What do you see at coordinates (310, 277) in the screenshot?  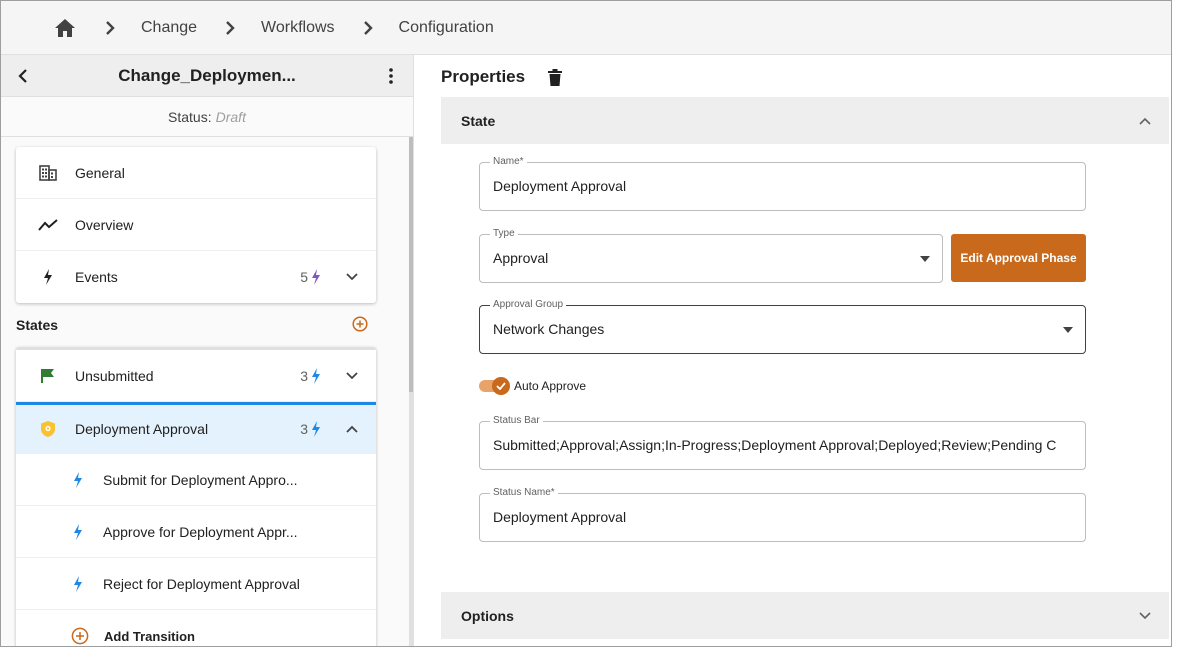 I see `events-count: 5` at bounding box center [310, 277].